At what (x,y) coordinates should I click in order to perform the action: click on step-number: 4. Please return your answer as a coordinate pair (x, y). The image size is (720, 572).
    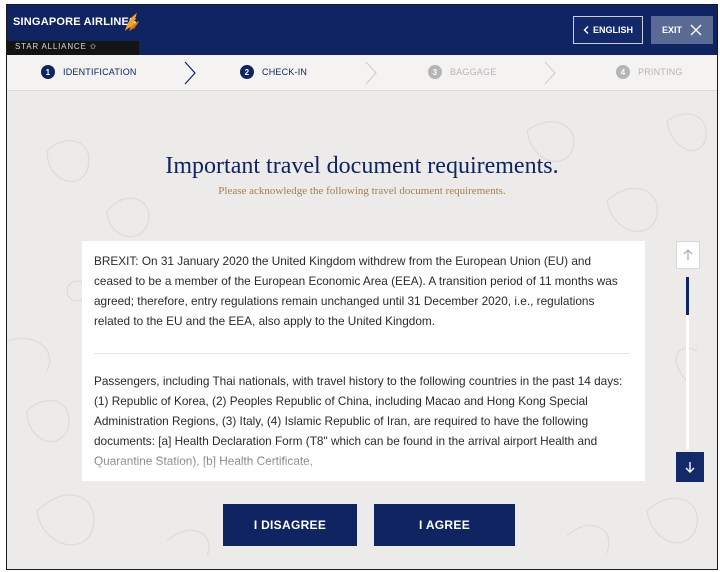
    Looking at the image, I should click on (623, 72).